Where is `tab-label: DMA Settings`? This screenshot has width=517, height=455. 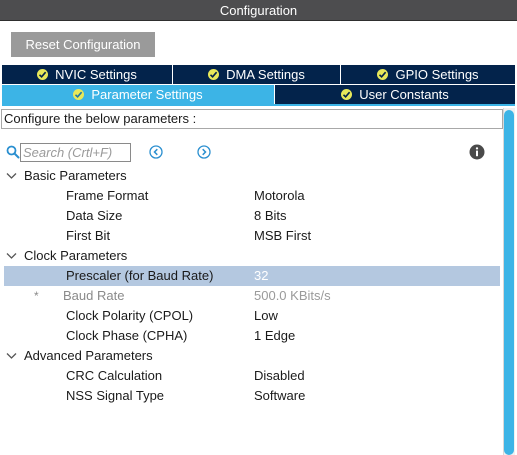
tab-label: DMA Settings is located at coordinates (265, 74).